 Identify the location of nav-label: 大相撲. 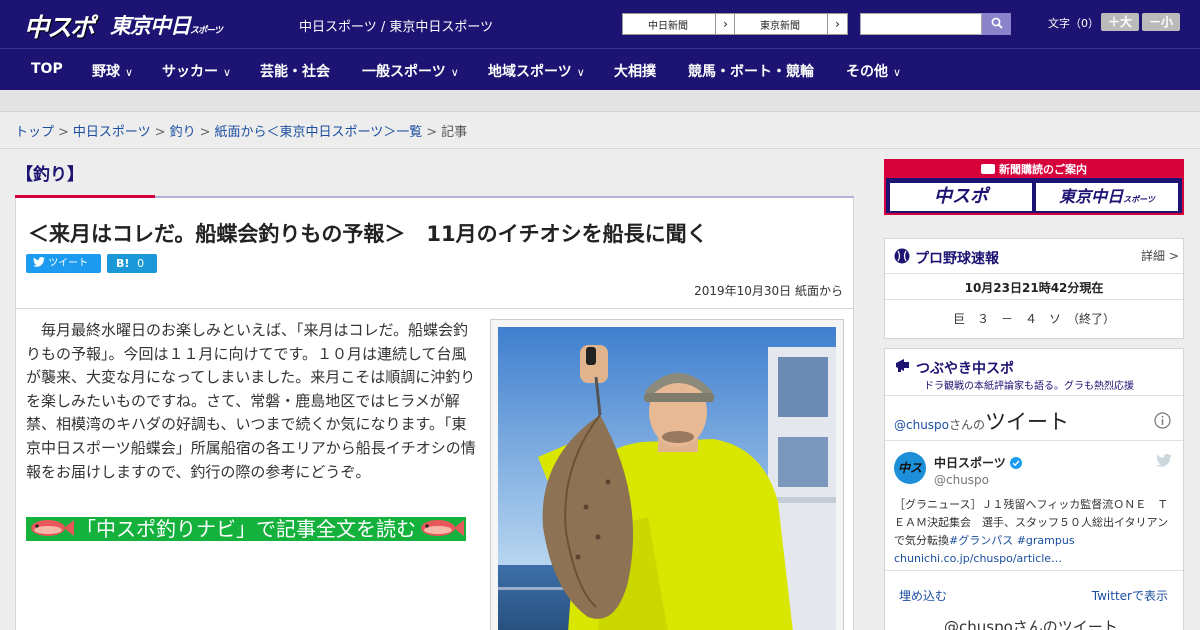
(635, 72).